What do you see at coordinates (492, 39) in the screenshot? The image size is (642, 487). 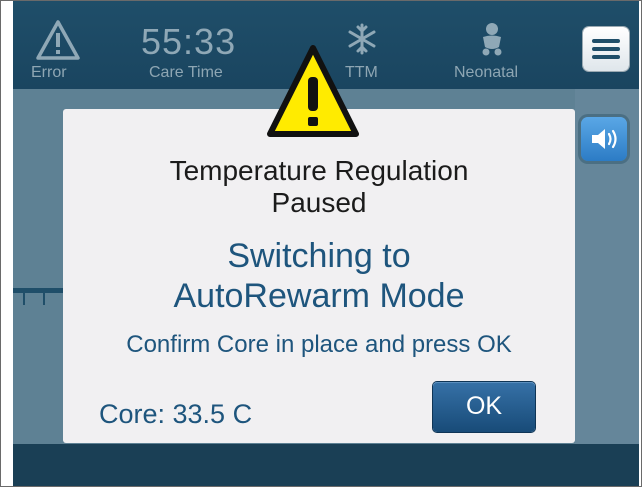 I see `baby-icon` at bounding box center [492, 39].